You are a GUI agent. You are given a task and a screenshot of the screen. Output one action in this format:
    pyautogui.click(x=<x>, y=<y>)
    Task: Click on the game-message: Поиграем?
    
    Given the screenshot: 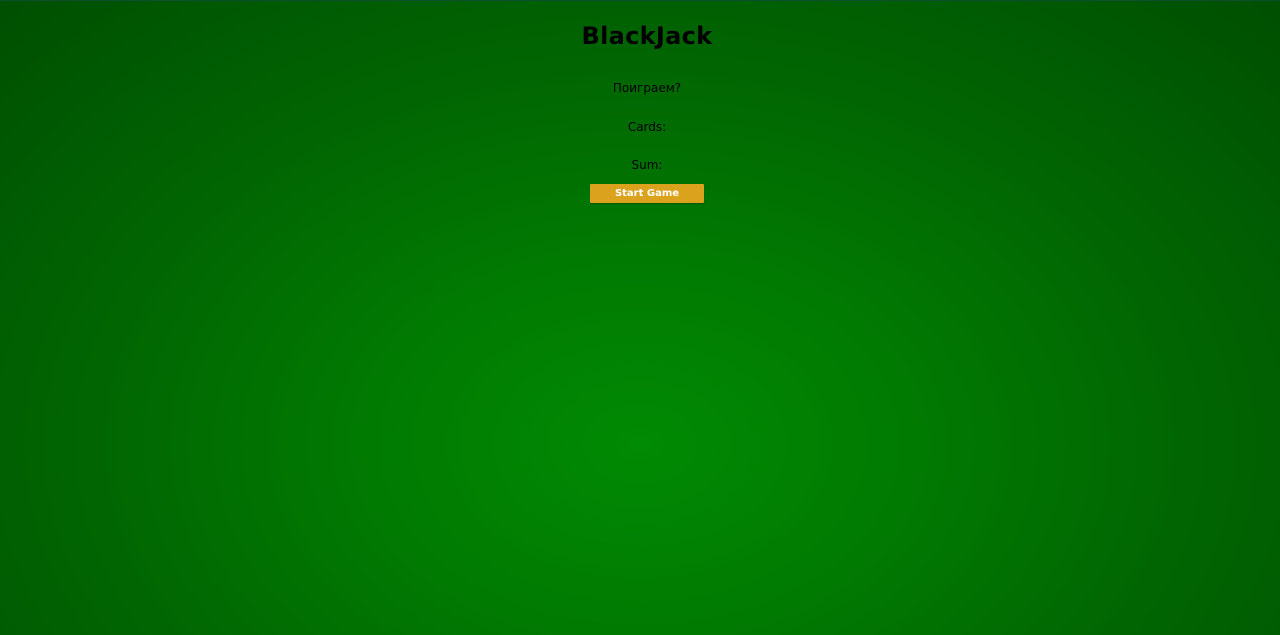 What is the action you would take?
    pyautogui.click(x=647, y=88)
    